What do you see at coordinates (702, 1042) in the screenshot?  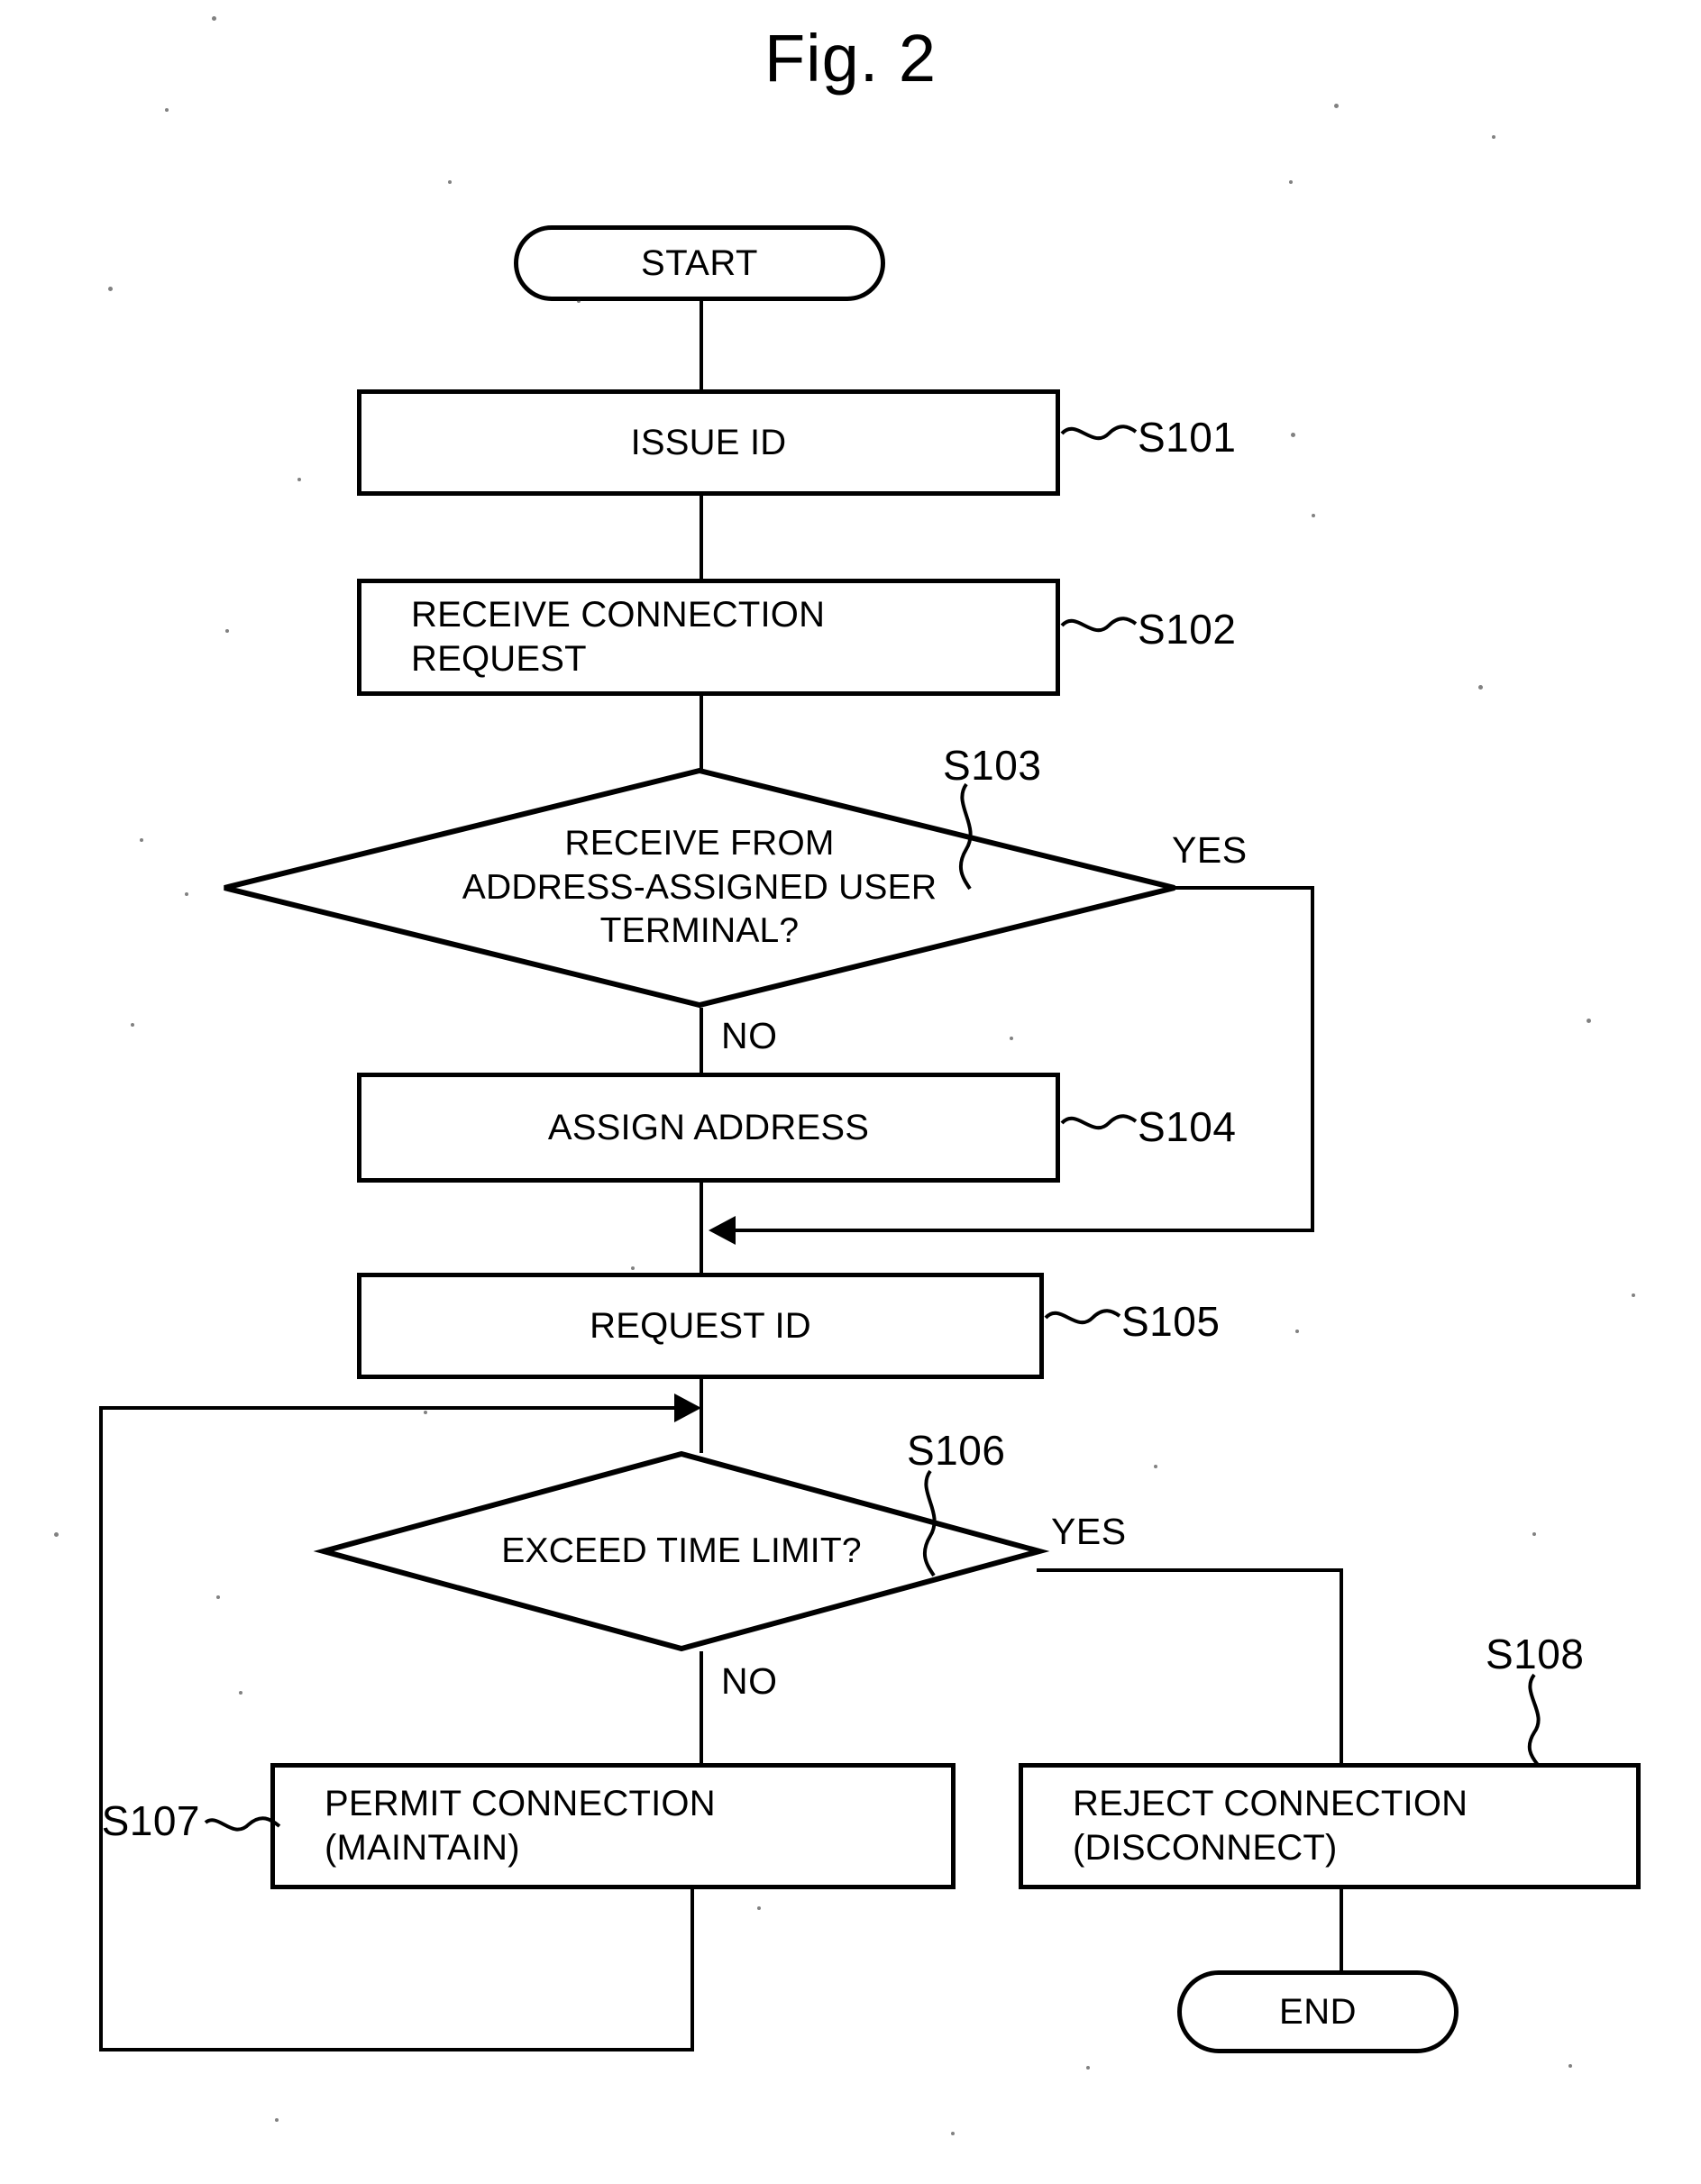 I see `edge-s103-no` at bounding box center [702, 1042].